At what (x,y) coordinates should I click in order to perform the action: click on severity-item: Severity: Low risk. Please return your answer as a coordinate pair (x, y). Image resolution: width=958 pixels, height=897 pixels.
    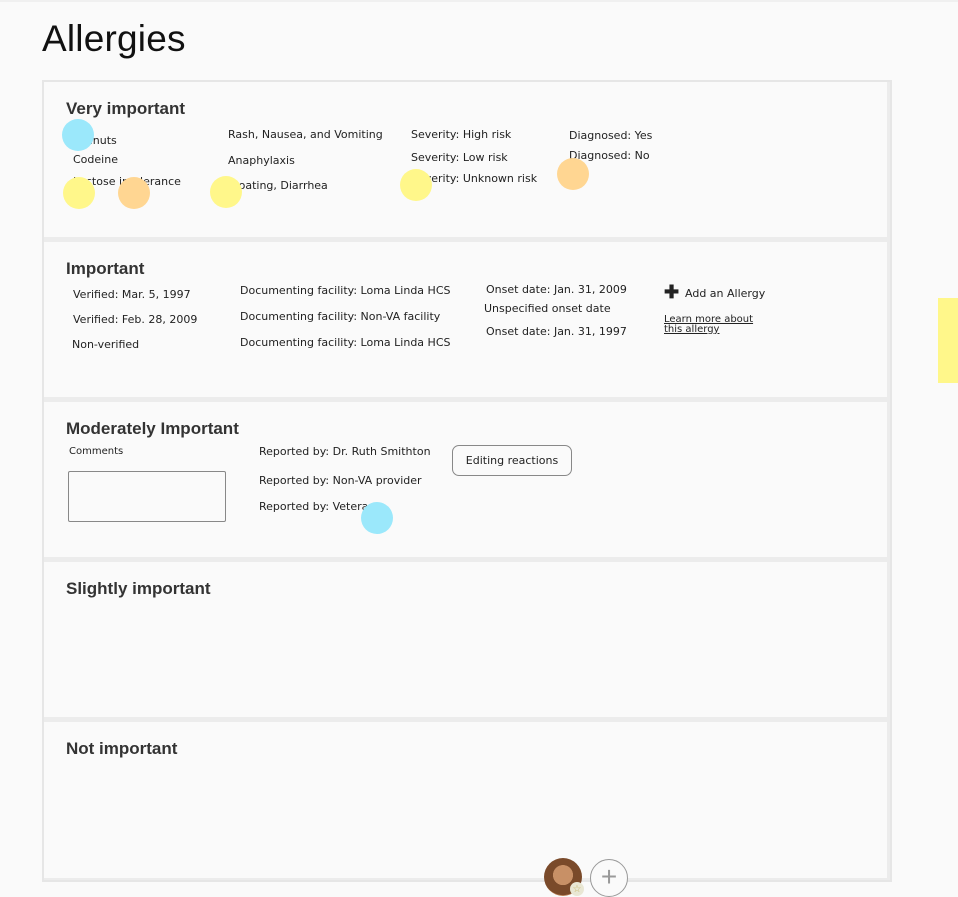
    Looking at the image, I should click on (459, 157).